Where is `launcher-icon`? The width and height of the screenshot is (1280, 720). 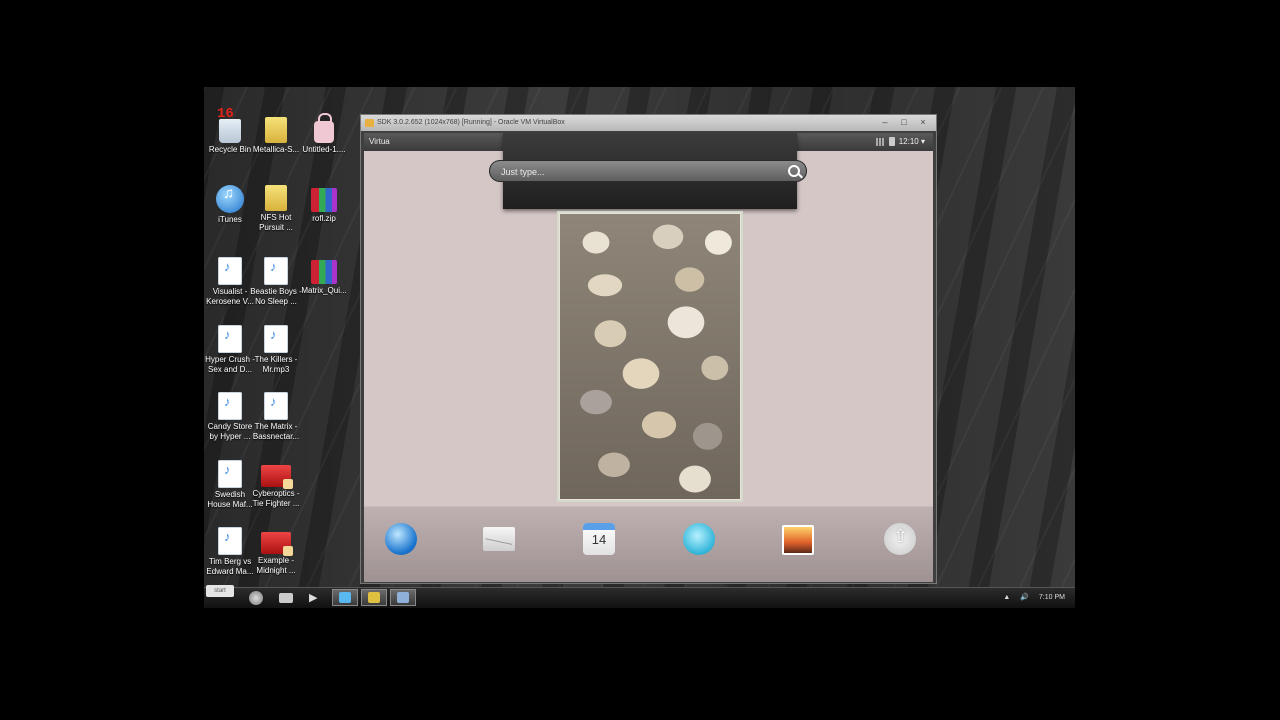 launcher-icon is located at coordinates (900, 539).